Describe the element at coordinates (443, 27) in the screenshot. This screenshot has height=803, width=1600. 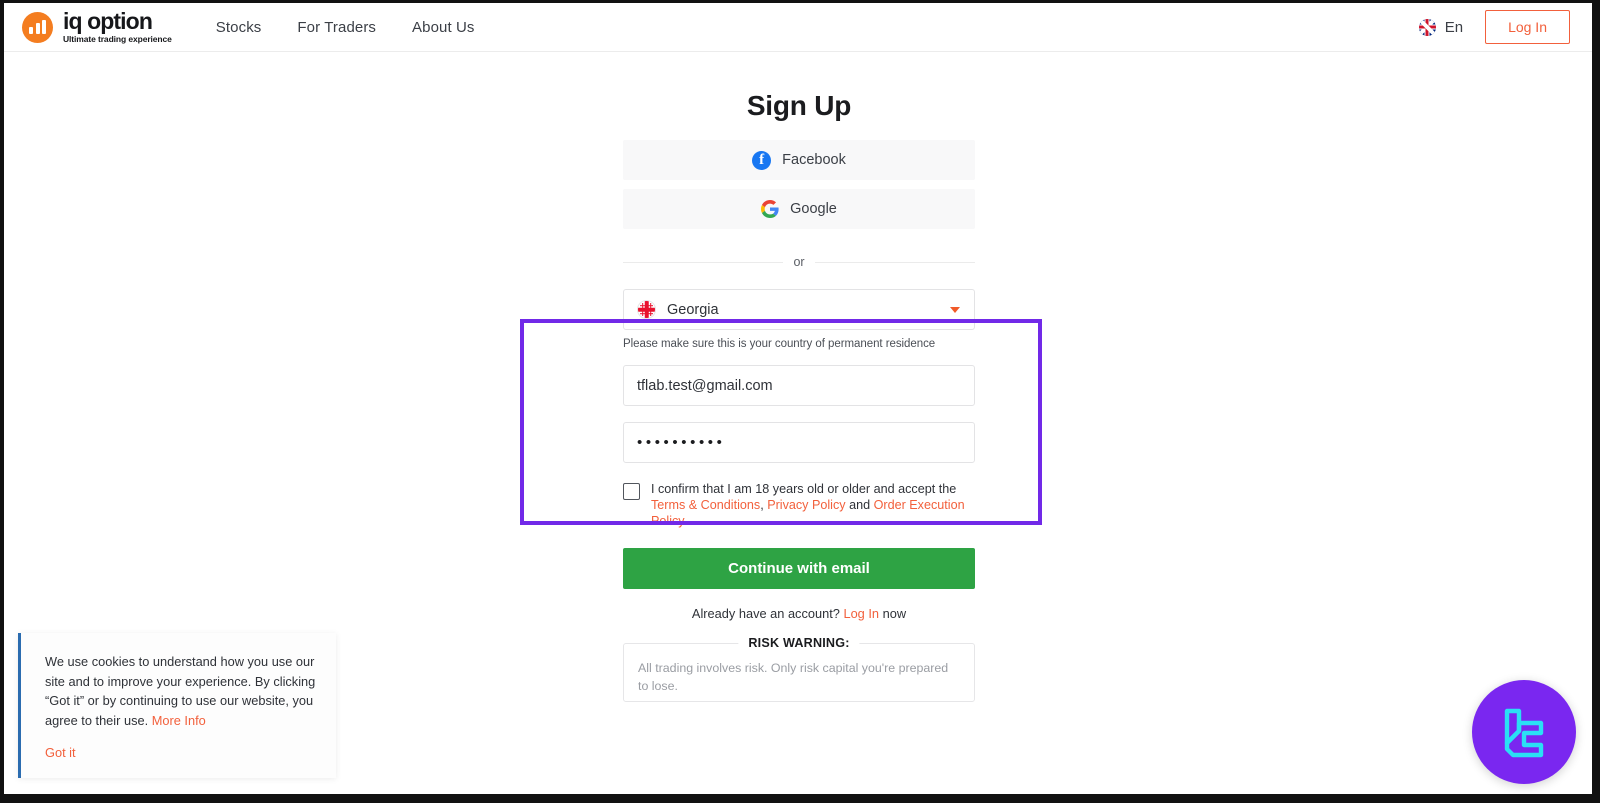
I see `nav-item-about-us: About Us` at that location.